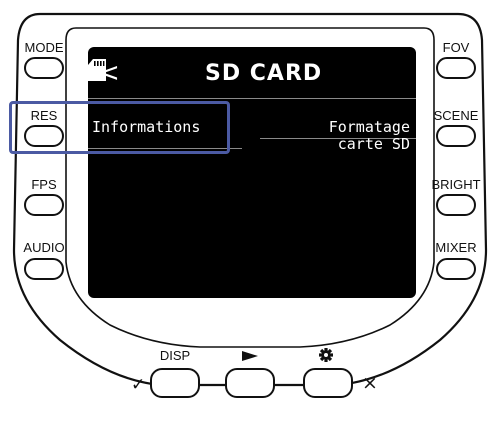 This screenshot has height=424, width=498. I want to click on disp-label: DISP, so click(175, 355).